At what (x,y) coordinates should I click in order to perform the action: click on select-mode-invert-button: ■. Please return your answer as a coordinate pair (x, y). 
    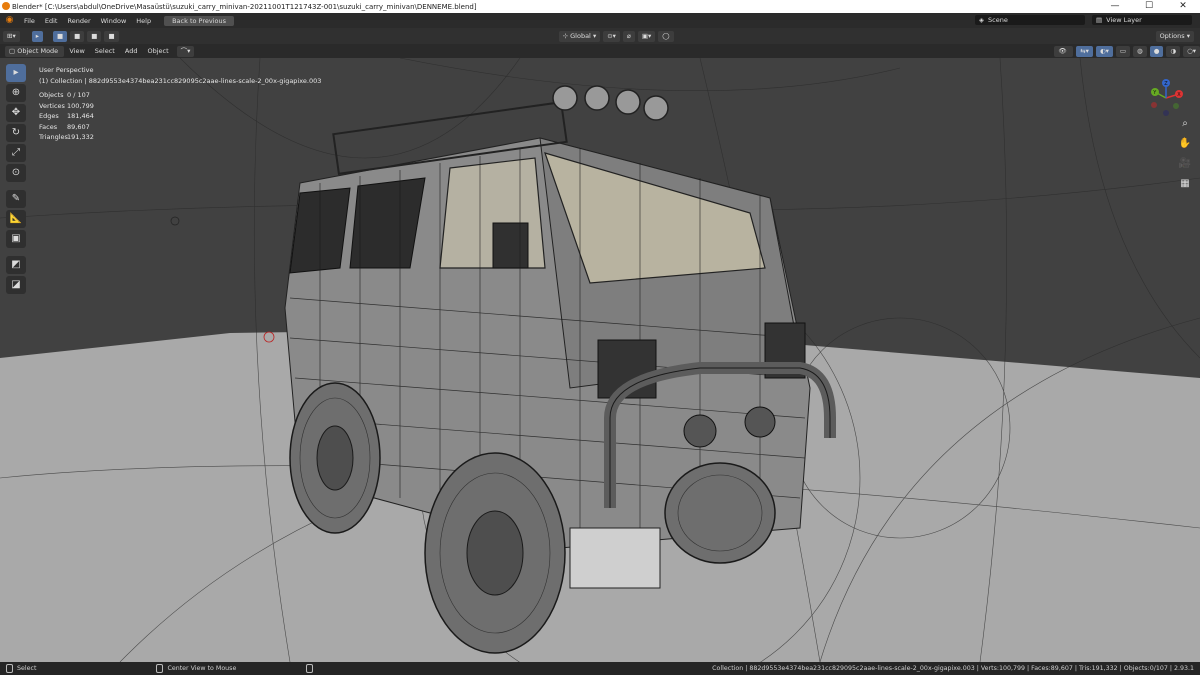
    Looking at the image, I should click on (111, 36).